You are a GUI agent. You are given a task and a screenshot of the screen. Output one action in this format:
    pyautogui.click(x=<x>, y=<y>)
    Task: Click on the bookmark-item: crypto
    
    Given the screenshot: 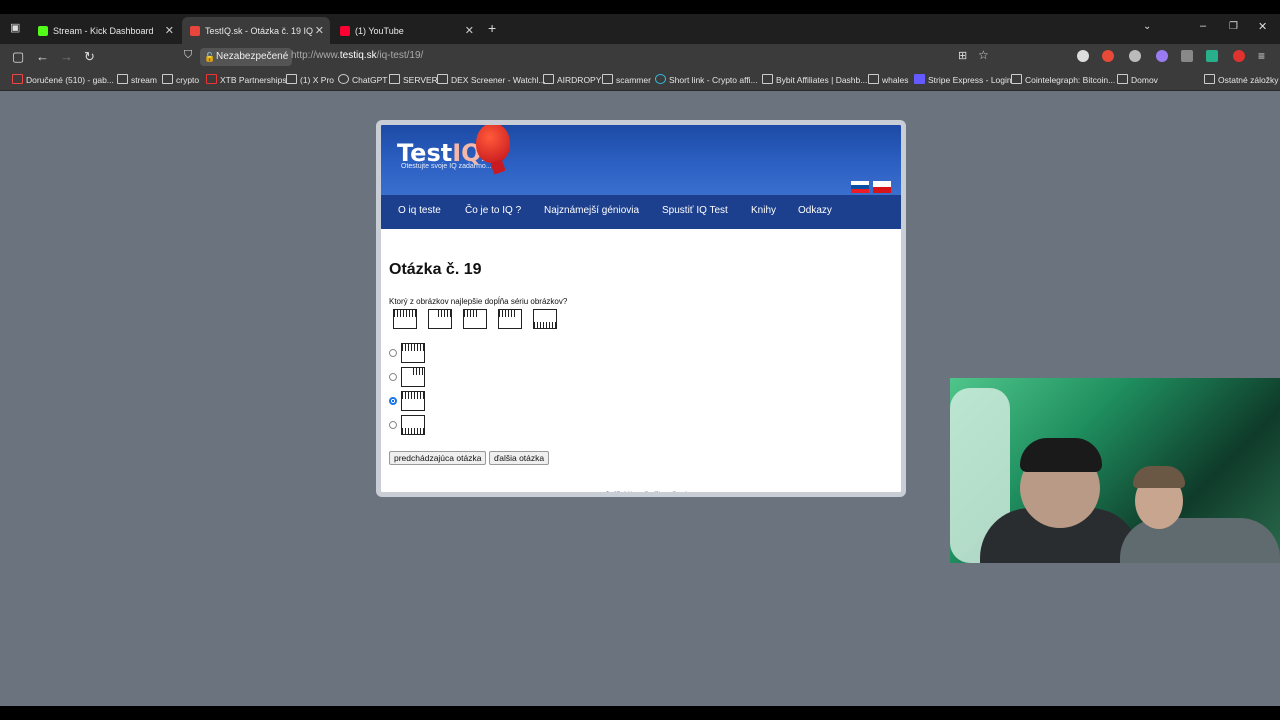 What is the action you would take?
    pyautogui.click(x=180, y=79)
    